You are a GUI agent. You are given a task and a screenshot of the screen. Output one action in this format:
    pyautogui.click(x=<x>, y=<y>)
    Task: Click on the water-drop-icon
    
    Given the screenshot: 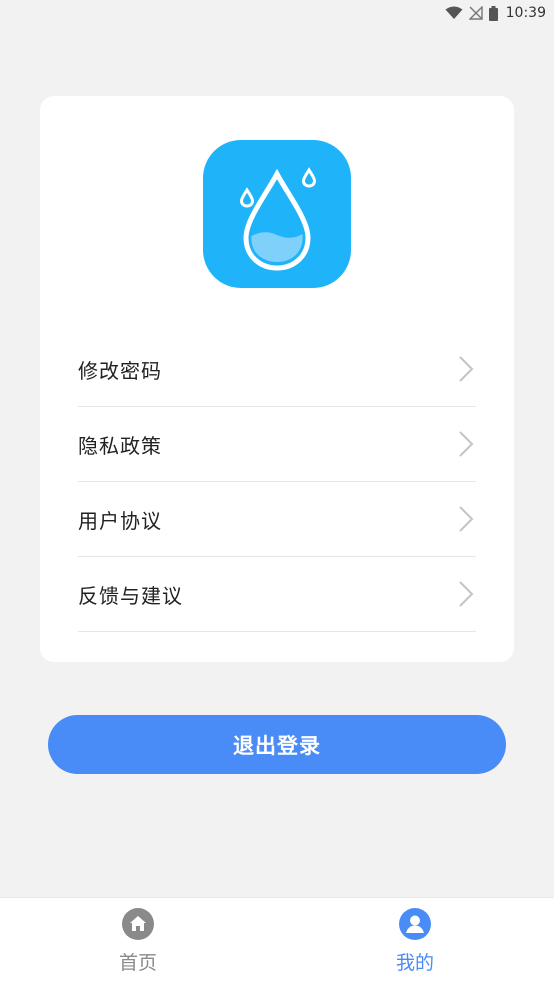 What is the action you would take?
    pyautogui.click(x=278, y=219)
    